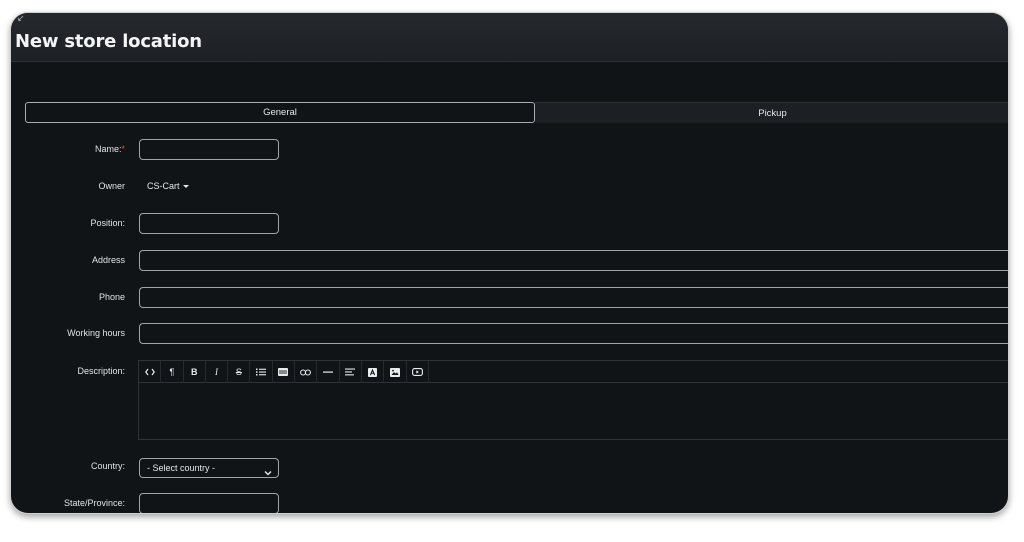  What do you see at coordinates (771, 112) in the screenshot?
I see `tab-pickup: Pickup` at bounding box center [771, 112].